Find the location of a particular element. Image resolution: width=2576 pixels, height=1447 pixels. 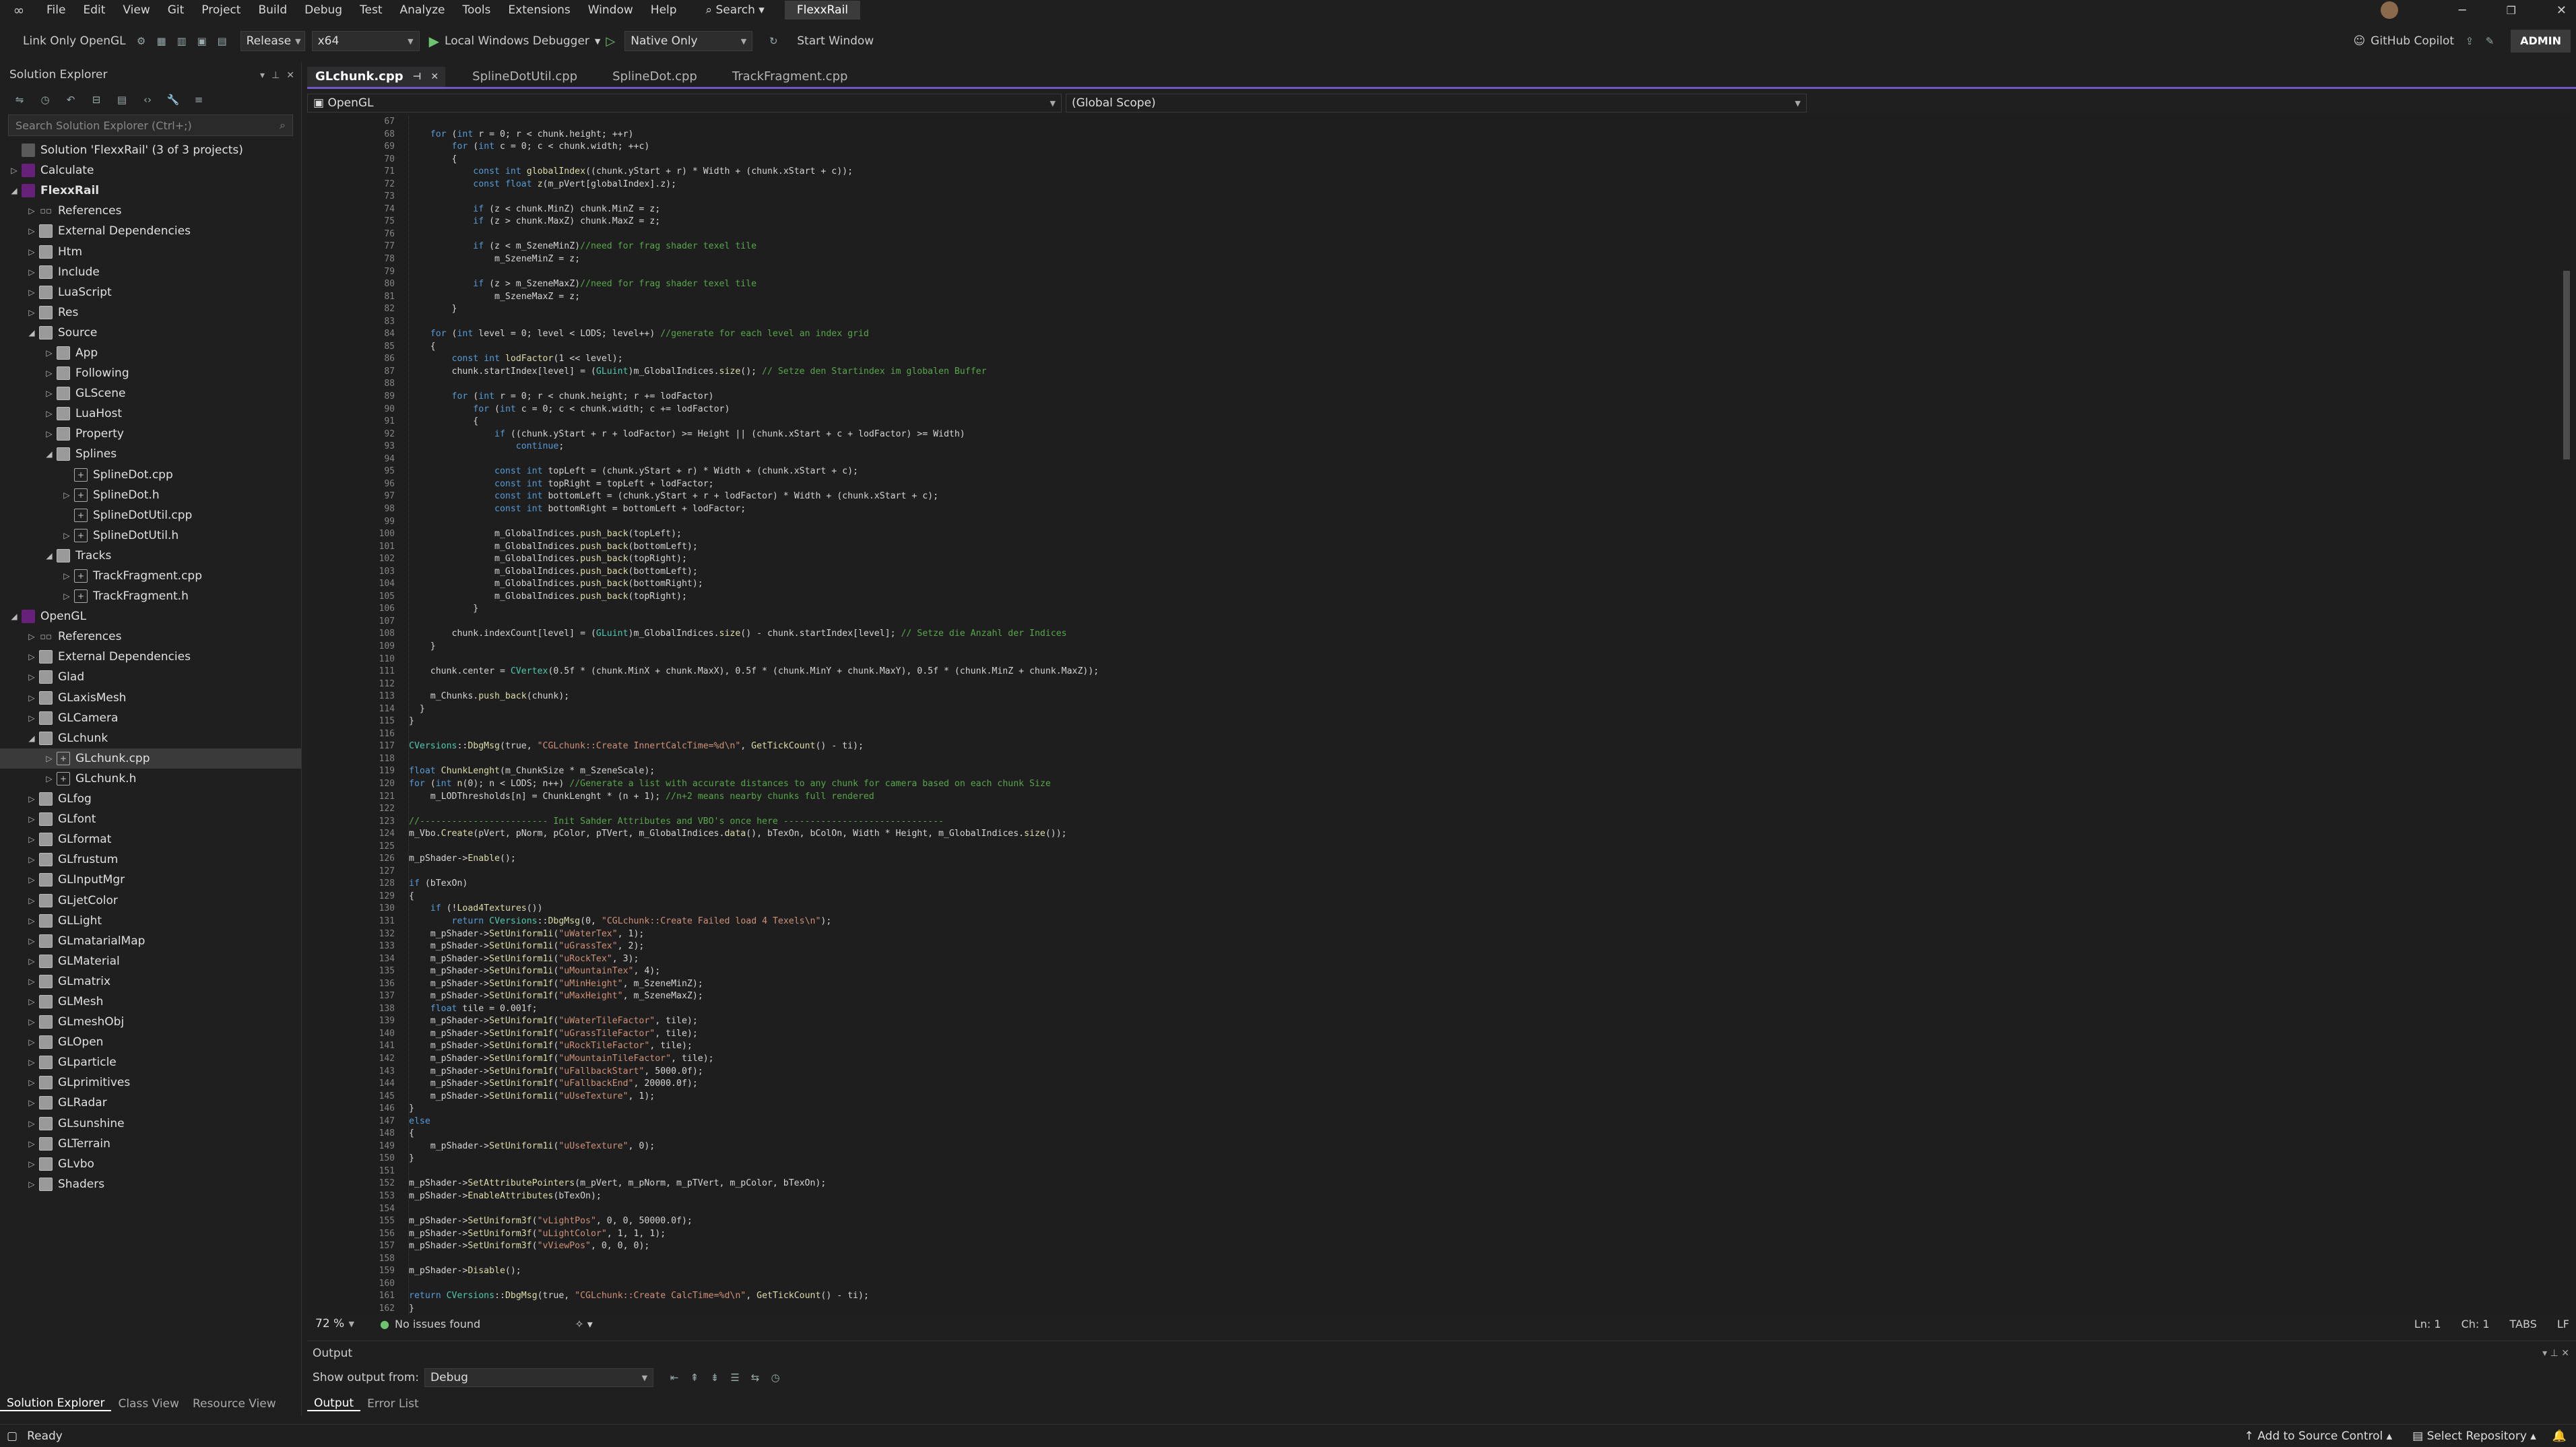

rebuild-icon: ▥ is located at coordinates (181, 41).